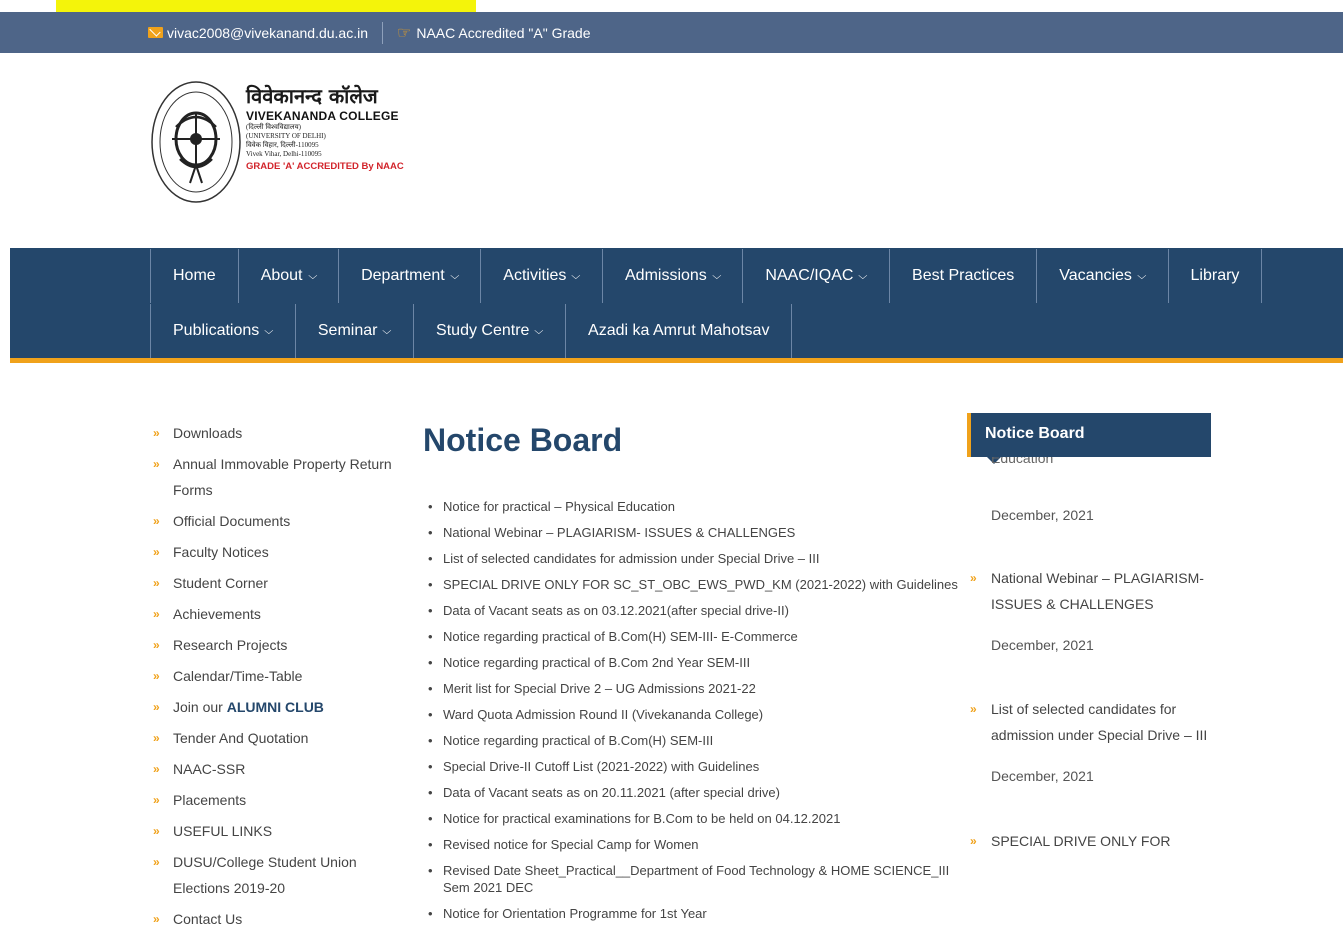  Describe the element at coordinates (815, 276) in the screenshot. I see `nav-naac-iqac: NAAC/IQAC ⌵` at that location.